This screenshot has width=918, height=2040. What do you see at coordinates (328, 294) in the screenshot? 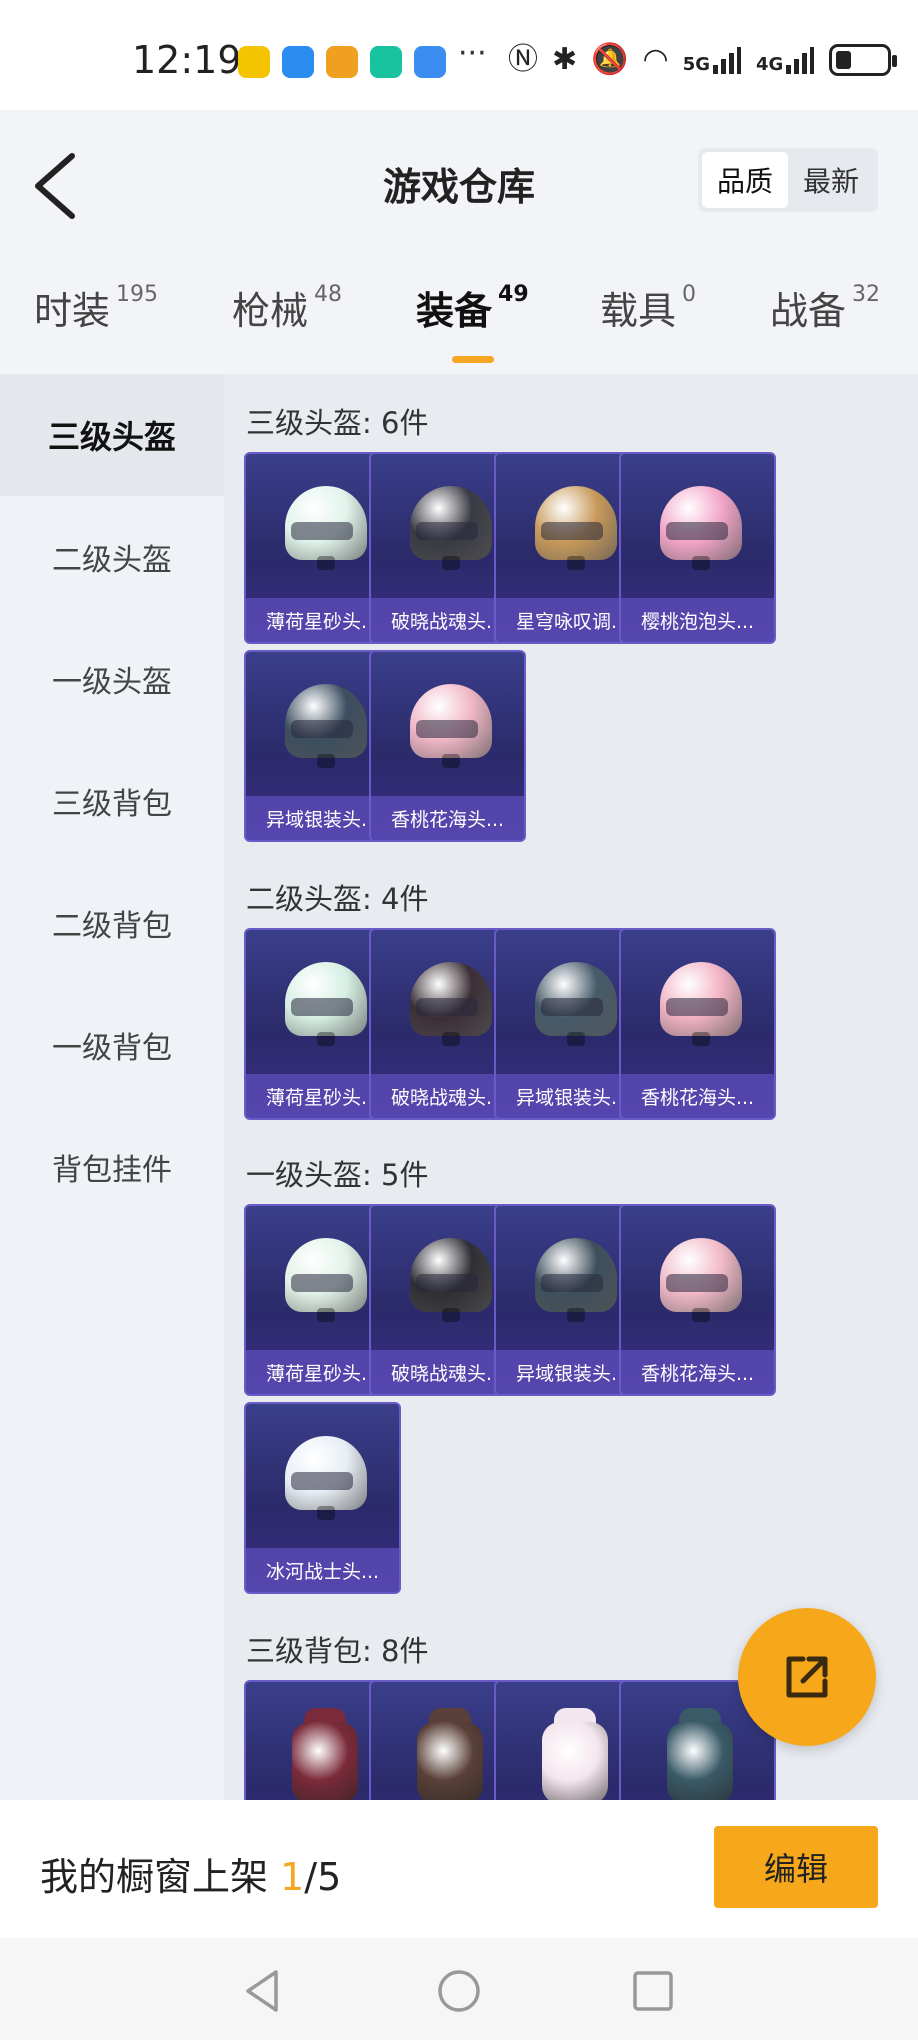
I see `tab-count: 48` at bounding box center [328, 294].